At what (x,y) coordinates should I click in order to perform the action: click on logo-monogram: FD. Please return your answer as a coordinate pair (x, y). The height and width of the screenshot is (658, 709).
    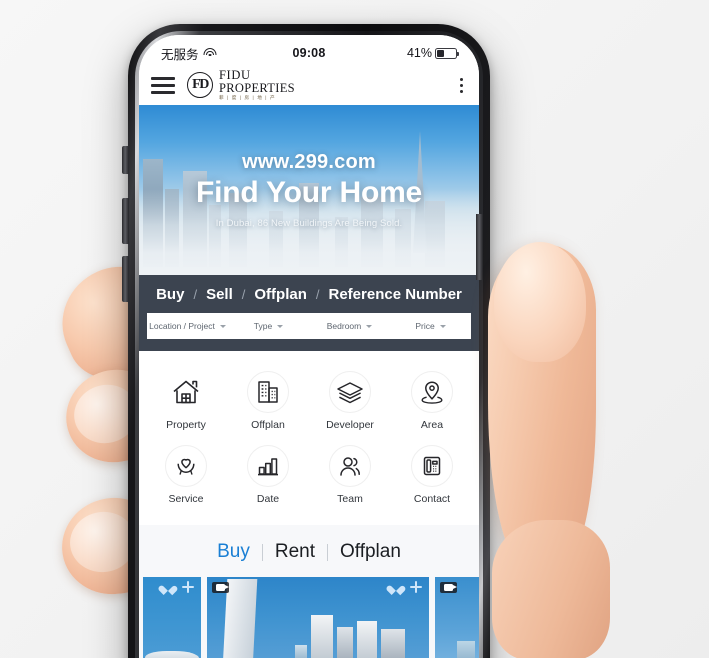
    Looking at the image, I should click on (200, 85).